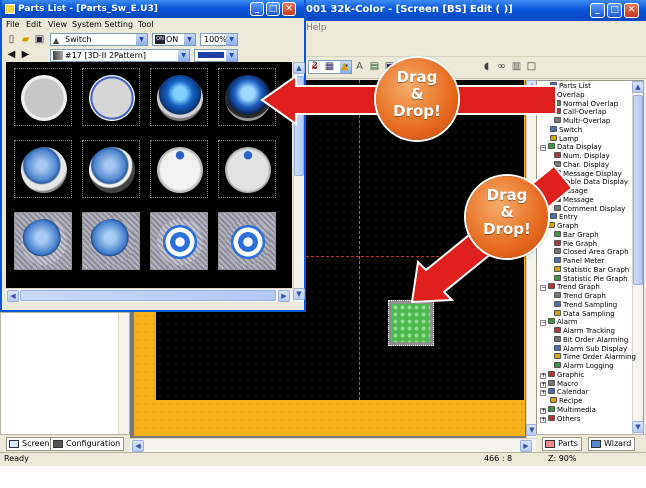  I want to click on parts-tree-scrollbar: ▲ ▼, so click(638, 258).